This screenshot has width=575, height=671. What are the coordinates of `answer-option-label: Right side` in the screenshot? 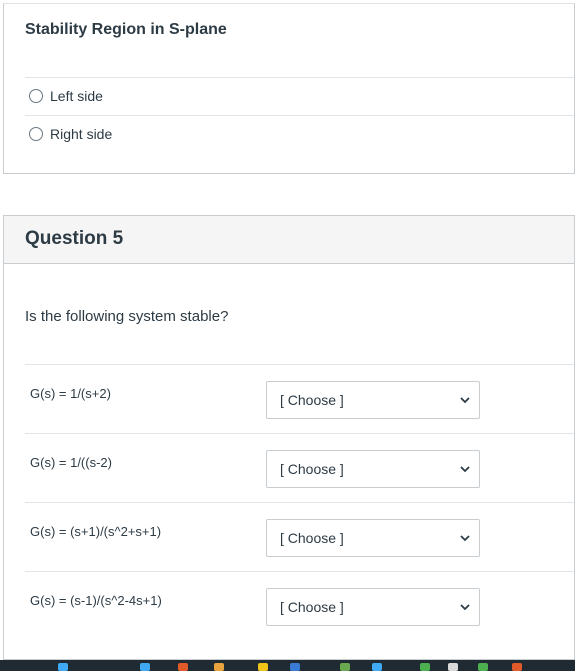 It's located at (81, 134).